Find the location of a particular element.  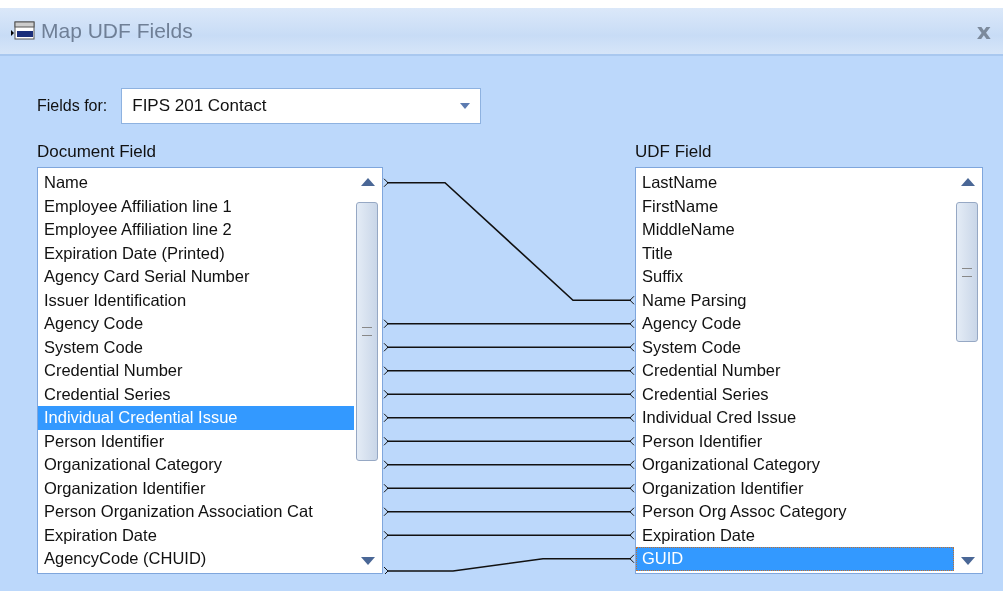

list-item: Person Organization Association Cat is located at coordinates (196, 512).